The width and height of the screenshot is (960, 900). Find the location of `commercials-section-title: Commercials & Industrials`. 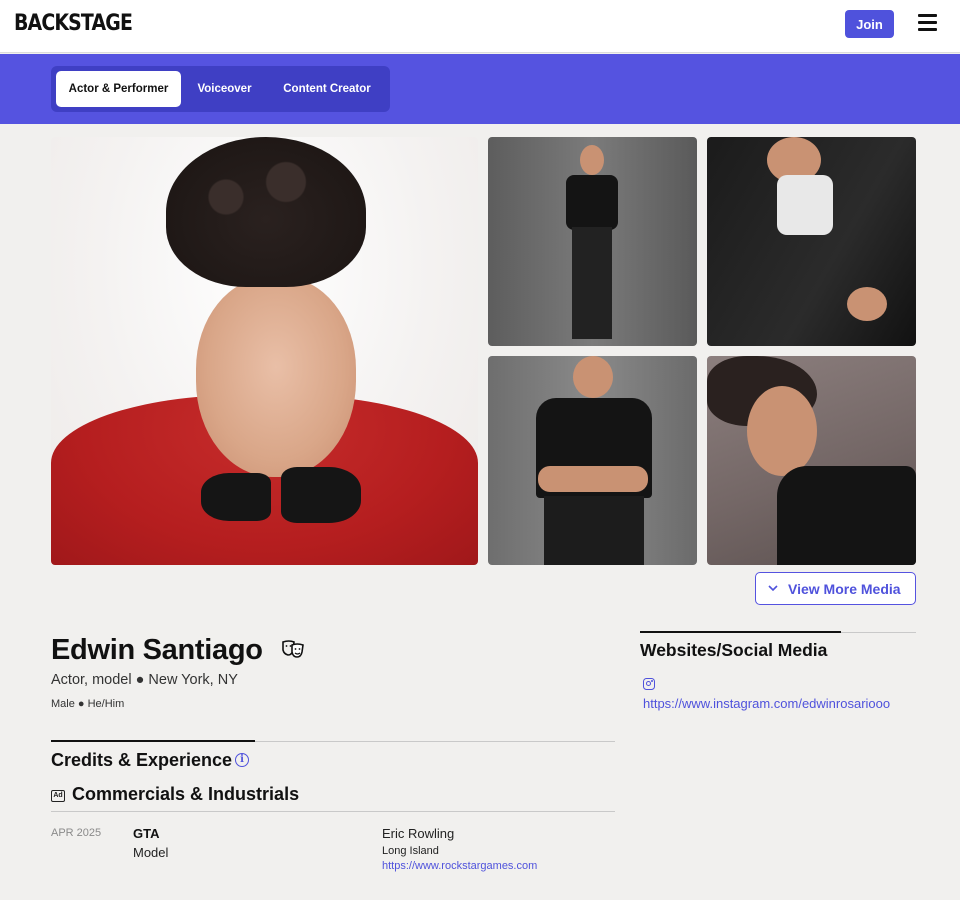

commercials-section-title: Commercials & Industrials is located at coordinates (186, 794).